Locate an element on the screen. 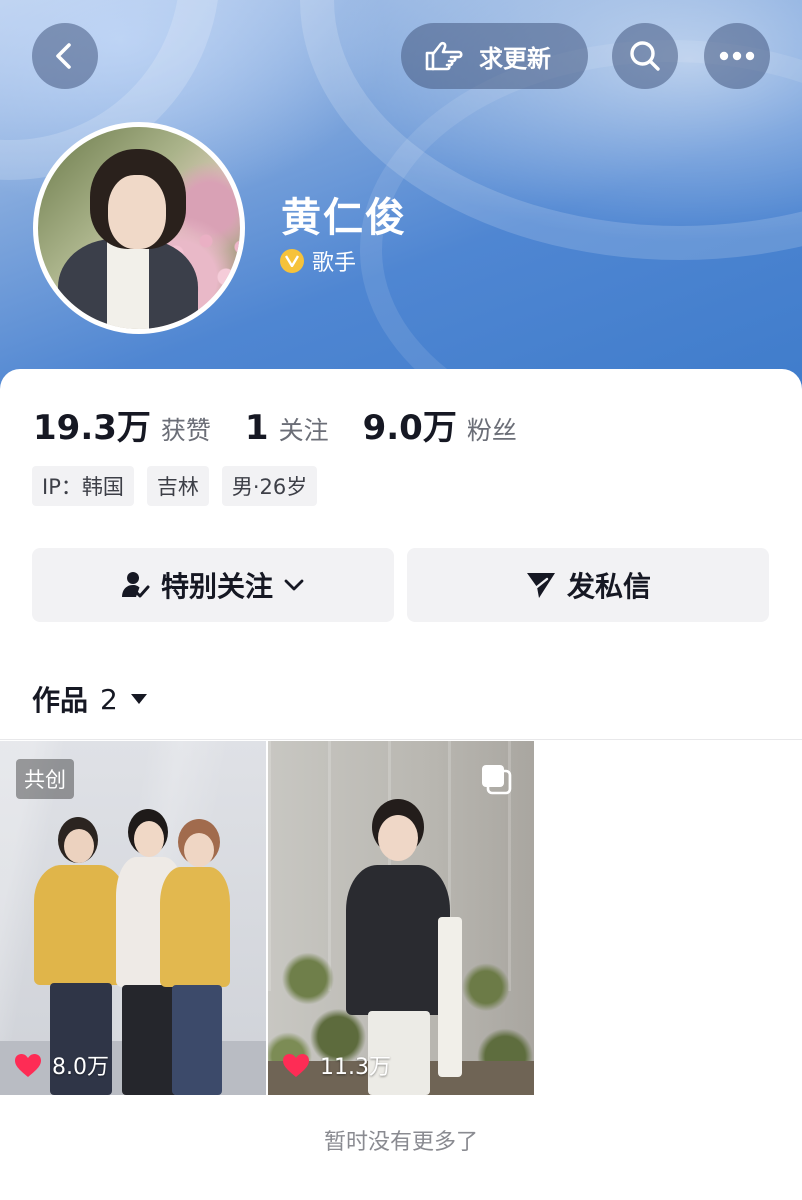  special-follow-label: 特别关注 is located at coordinates (216, 586).